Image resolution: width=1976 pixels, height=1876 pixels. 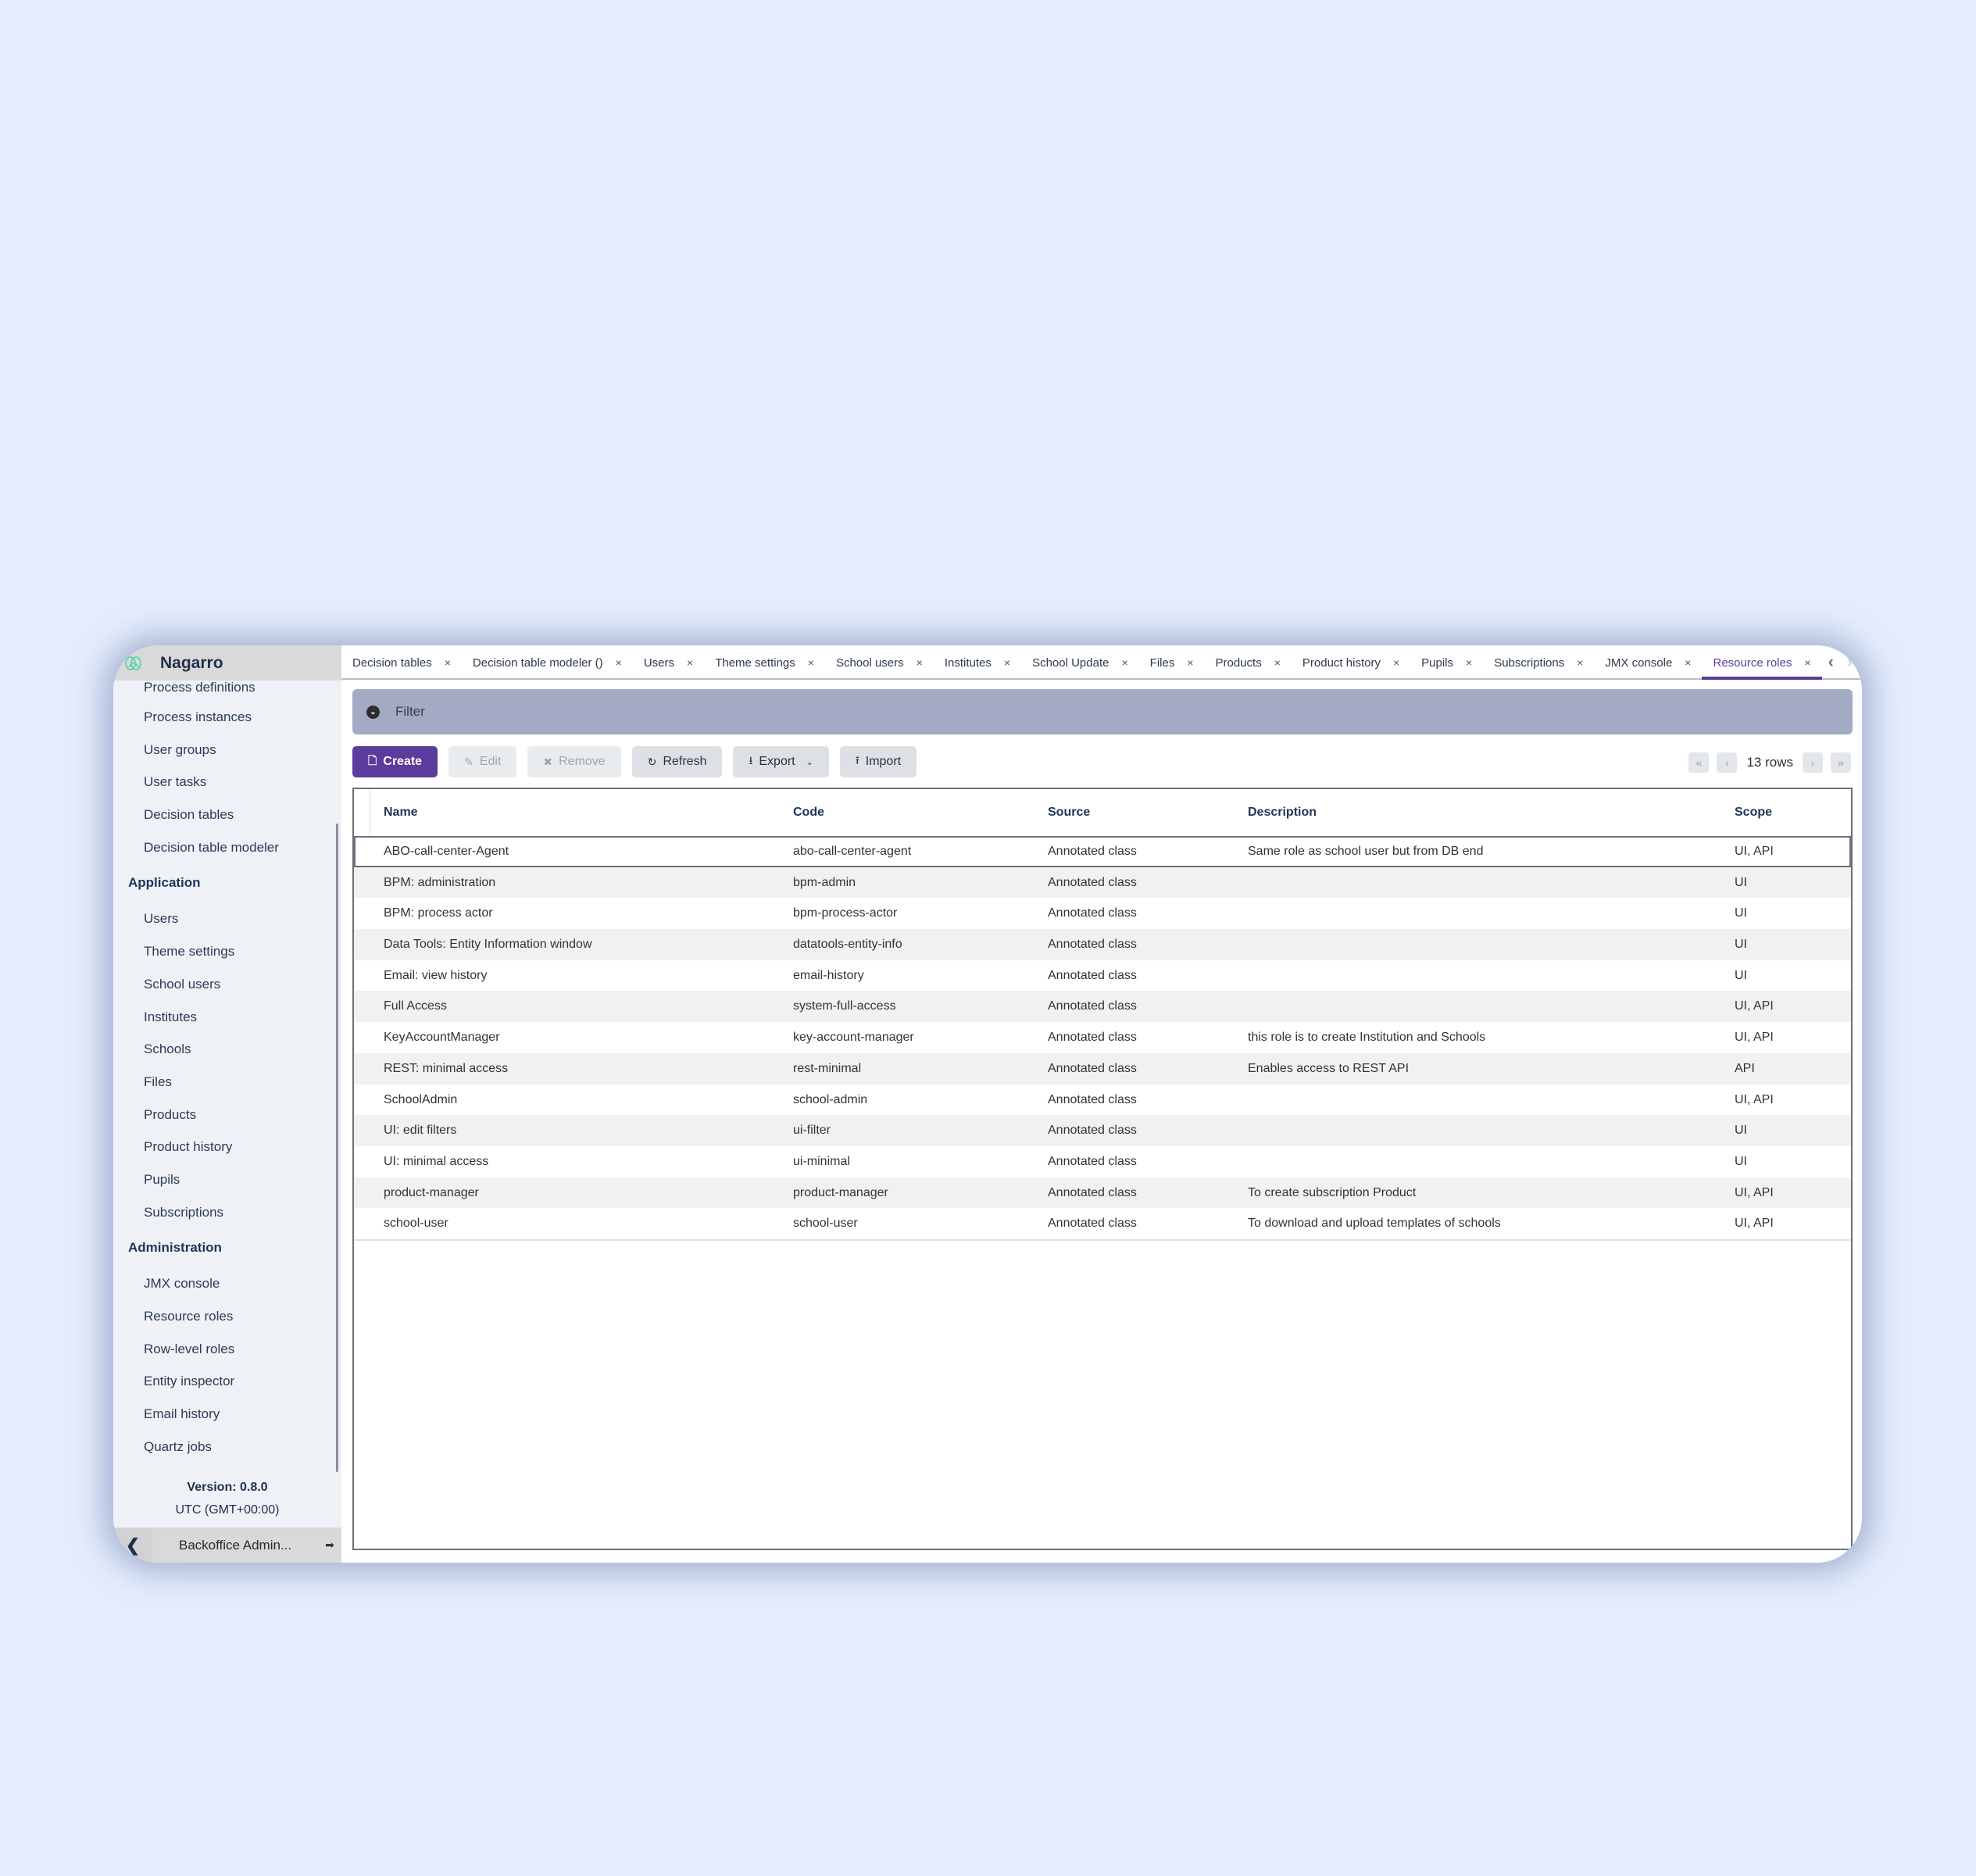 I want to click on tabs-scroll-left-icon: ‹, so click(x=1831, y=662).